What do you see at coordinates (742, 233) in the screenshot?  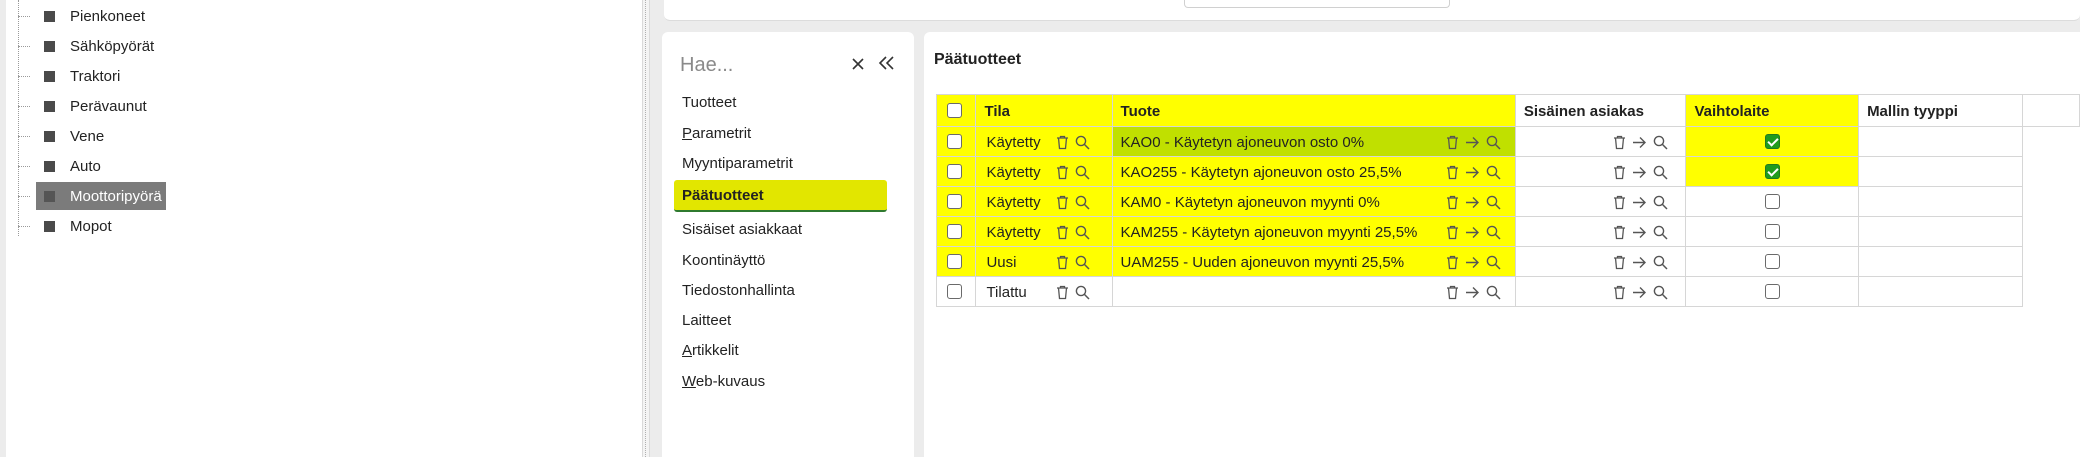 I see `nav-item: Sisäiset asiakkaat` at bounding box center [742, 233].